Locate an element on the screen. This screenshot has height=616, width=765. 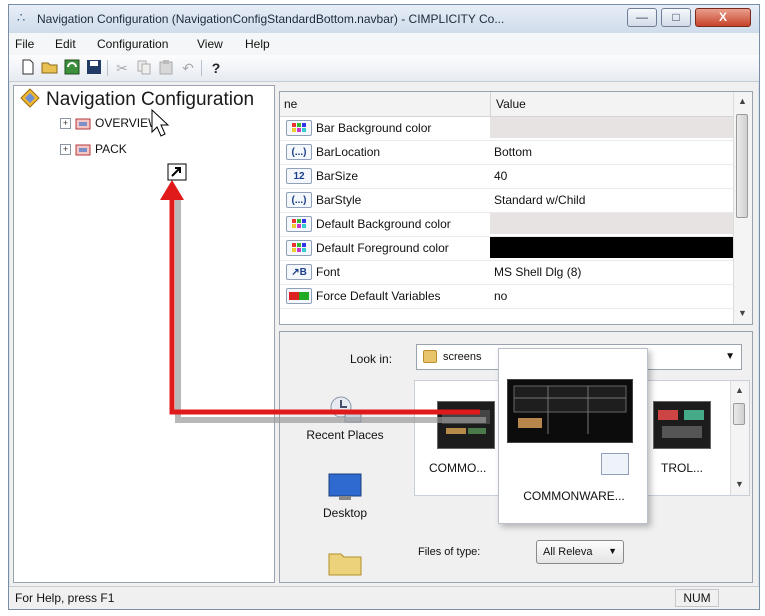
property-row: 12 BarSize 40 is located at coordinates (507, 176).